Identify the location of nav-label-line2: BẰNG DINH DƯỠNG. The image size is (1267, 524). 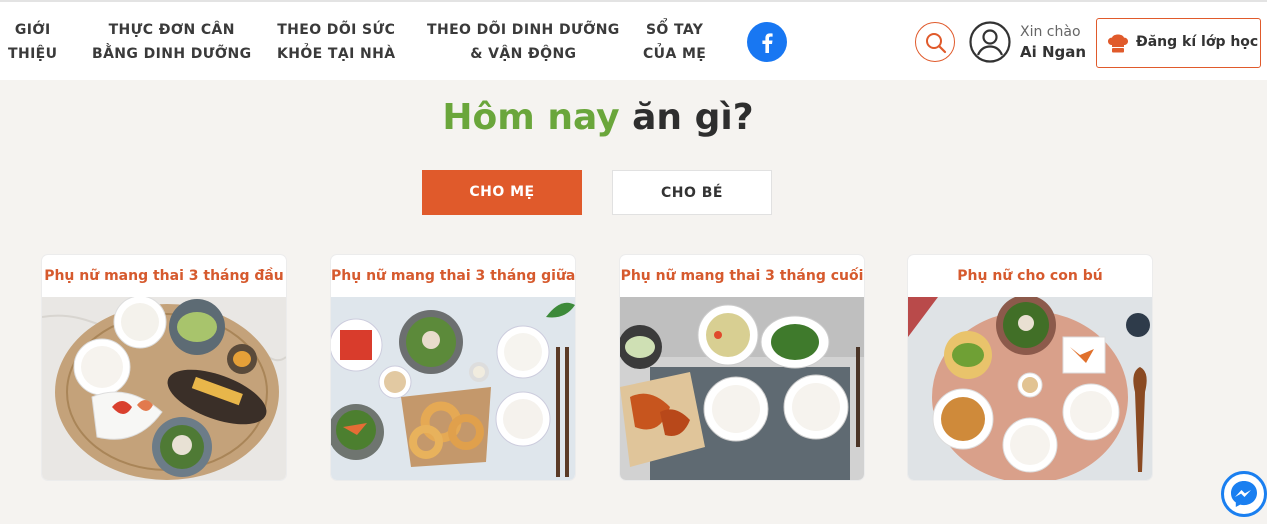
(172, 54).